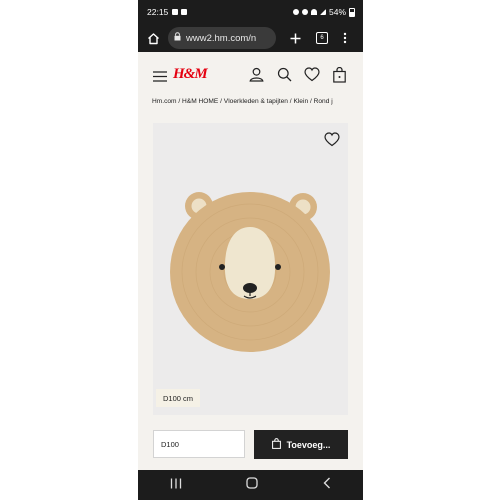 This screenshot has width=500, height=500. I want to click on more-icon, so click(345, 38).